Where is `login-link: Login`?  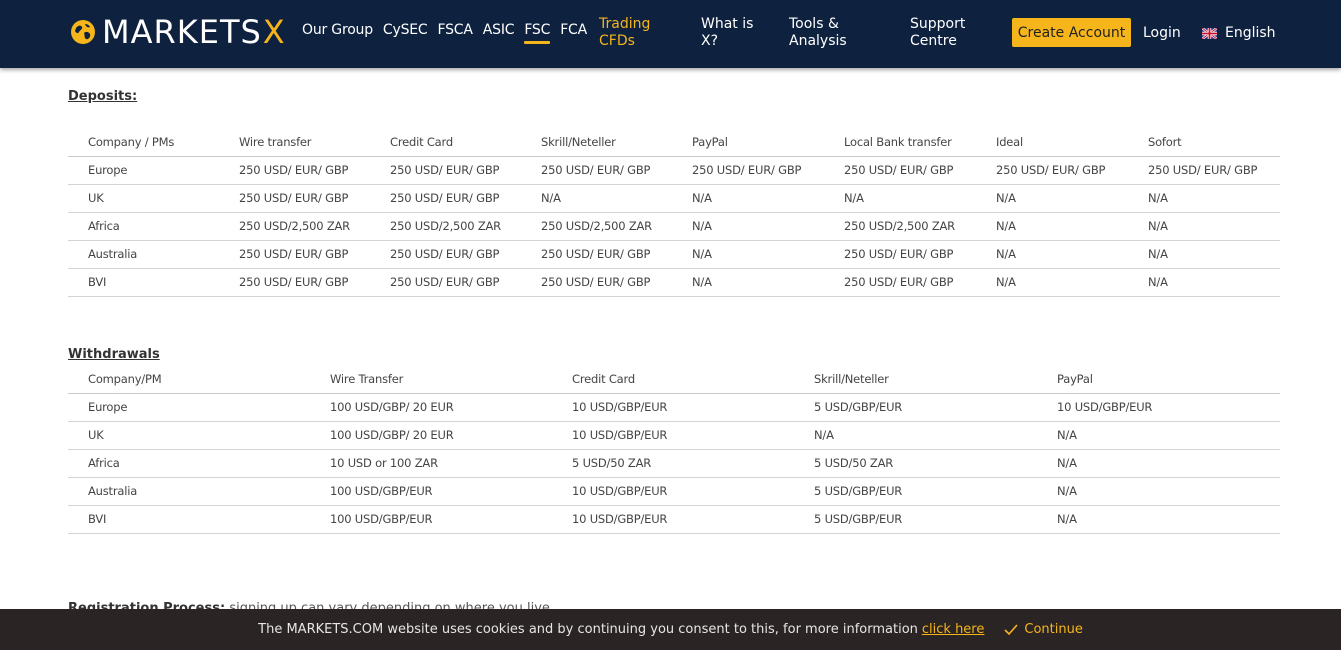 login-link: Login is located at coordinates (1162, 33).